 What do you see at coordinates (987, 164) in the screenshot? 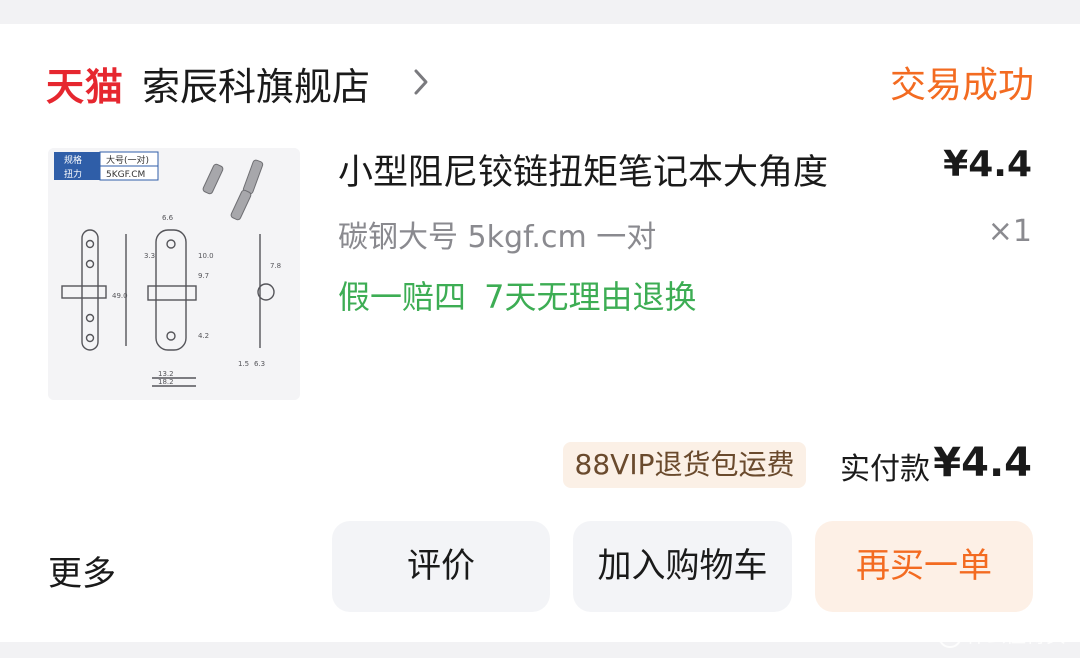
I see `unit-price: ¥4.4` at bounding box center [987, 164].